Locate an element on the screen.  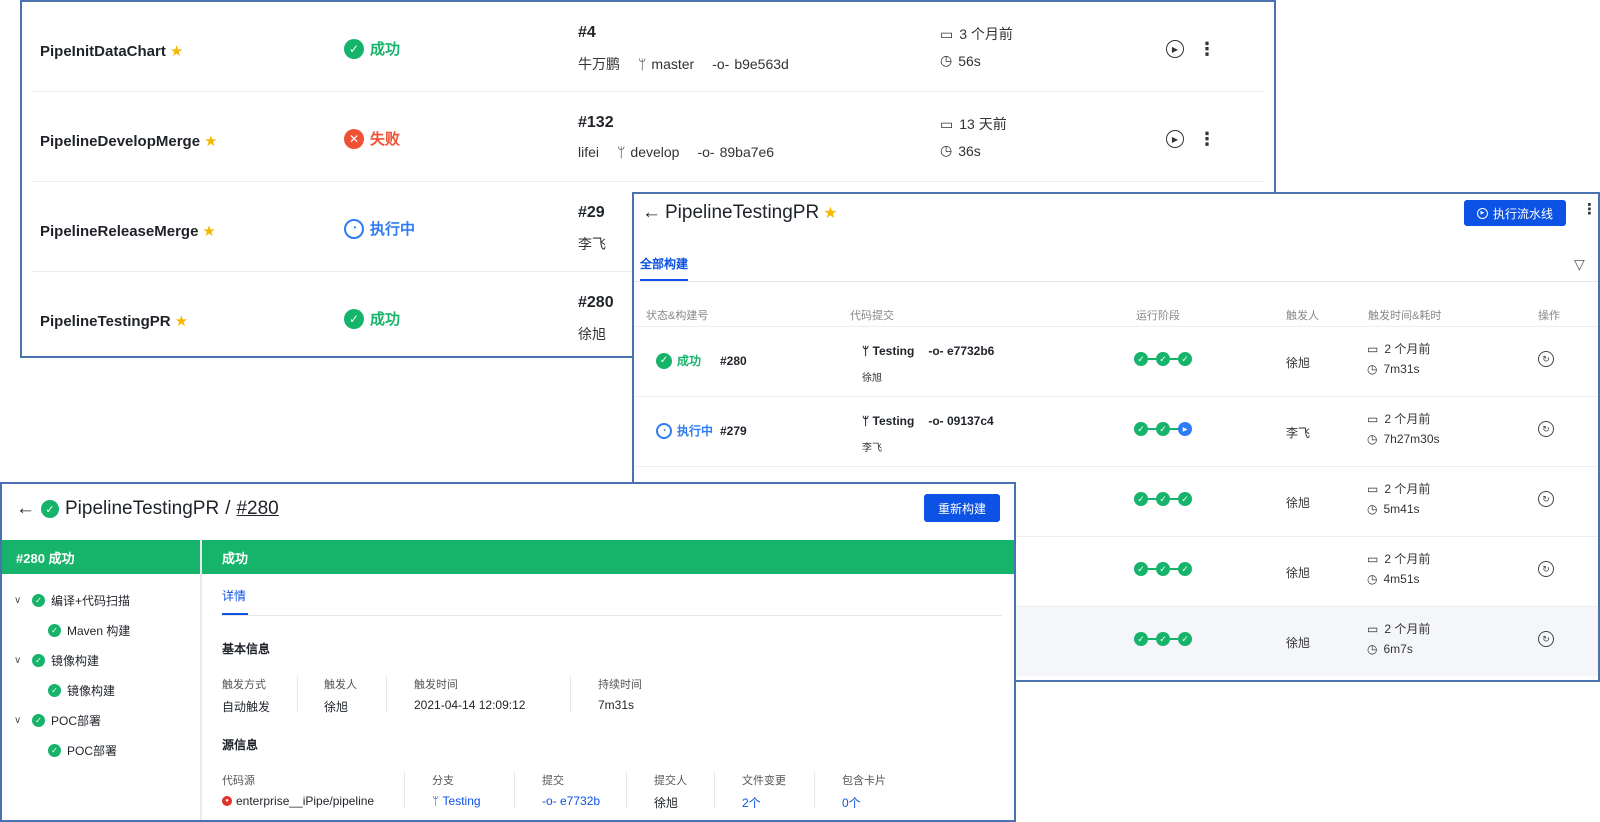
trigger-user: 李飞 is located at coordinates (1298, 433).